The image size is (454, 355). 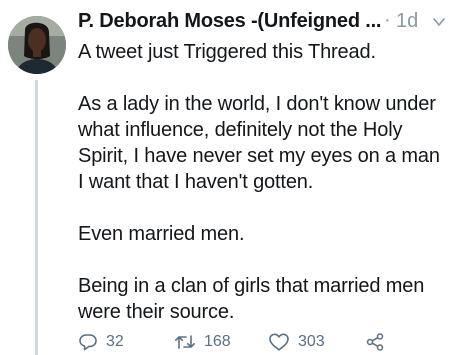 I want to click on share-button, so click(x=375, y=342).